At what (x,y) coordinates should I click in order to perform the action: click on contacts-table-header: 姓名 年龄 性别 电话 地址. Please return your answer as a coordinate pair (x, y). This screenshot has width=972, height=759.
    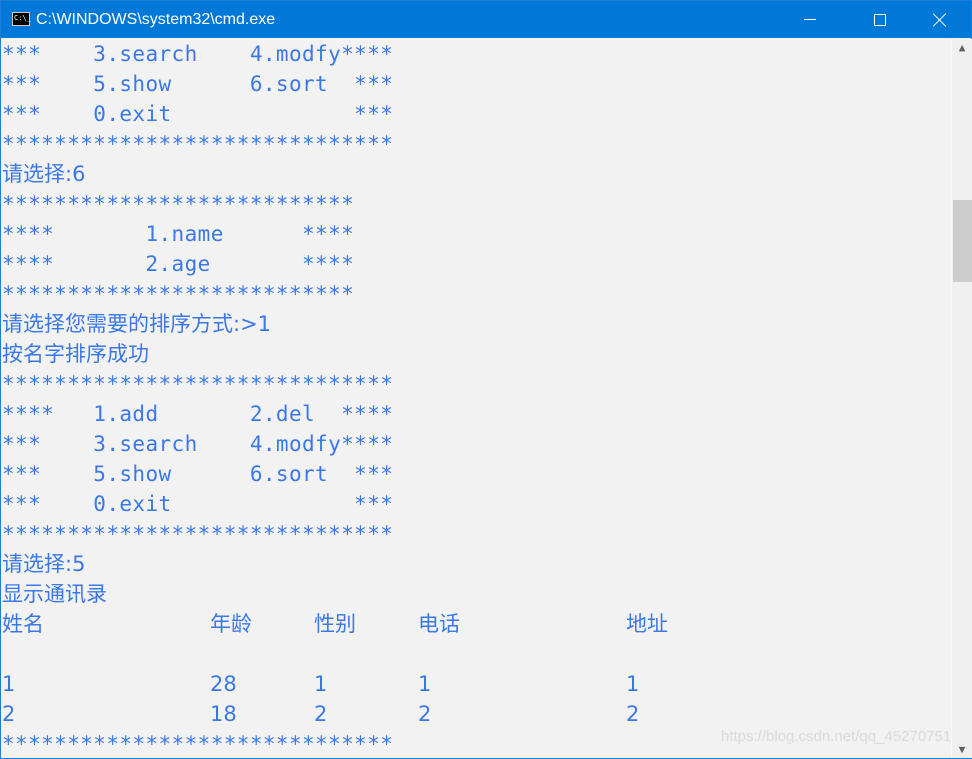
    Looking at the image, I should click on (452, 624).